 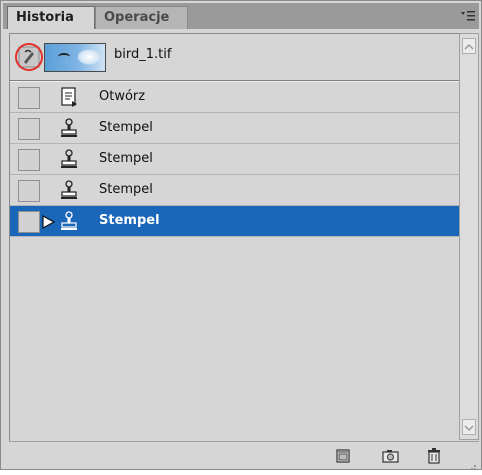 What do you see at coordinates (51, 17) in the screenshot?
I see `tab-historia: Historia` at bounding box center [51, 17].